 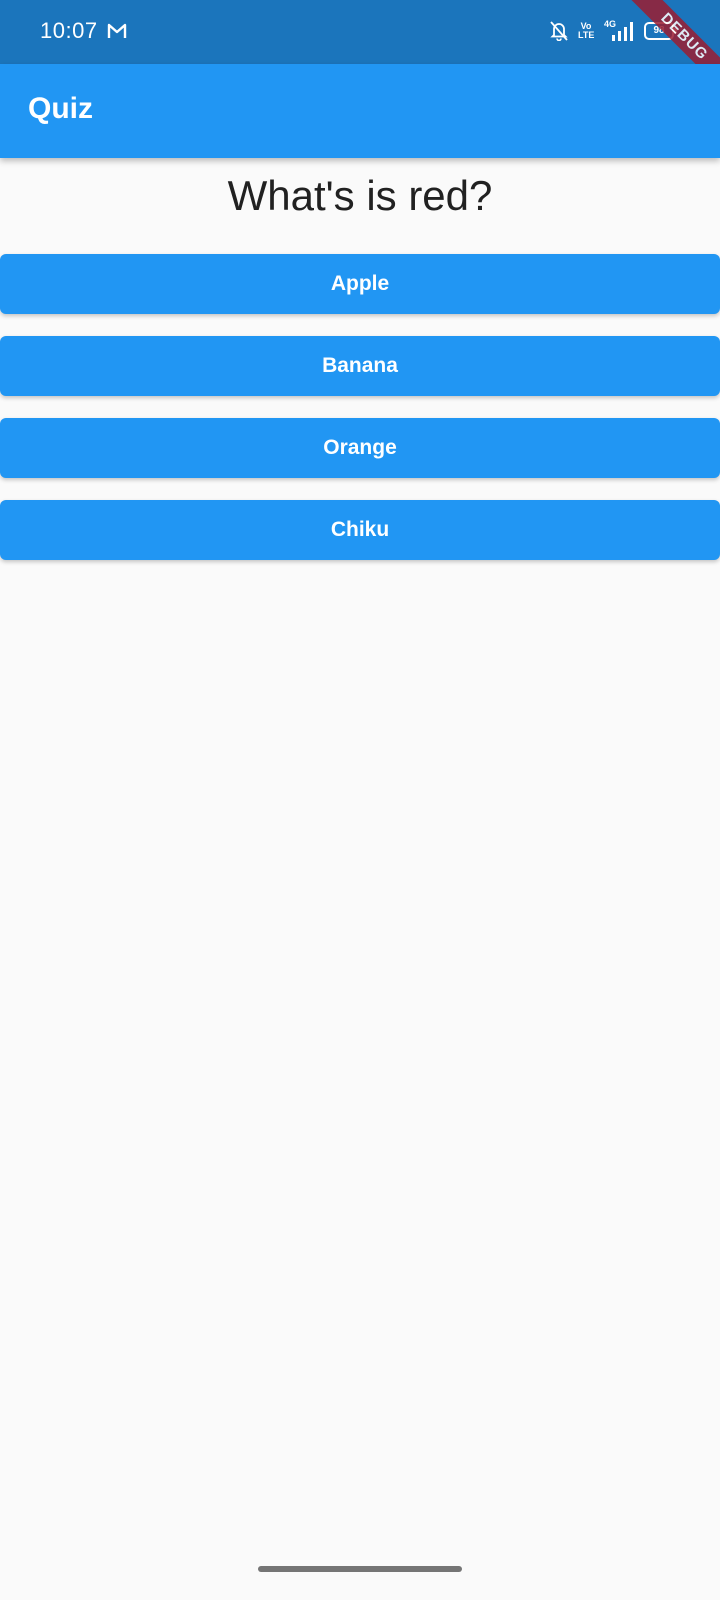 What do you see at coordinates (360, 284) in the screenshot?
I see `answer-button-apple: Apple` at bounding box center [360, 284].